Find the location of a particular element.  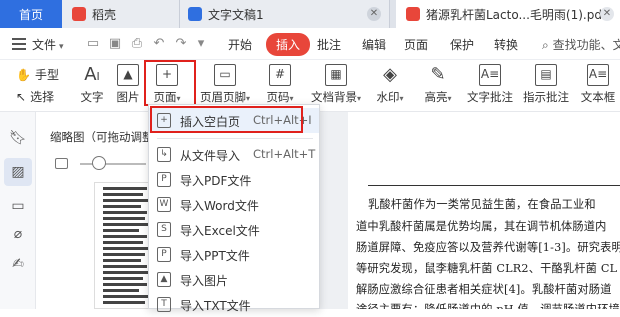

dropdown-item-label: 导入Word文件 is located at coordinates (219, 206).